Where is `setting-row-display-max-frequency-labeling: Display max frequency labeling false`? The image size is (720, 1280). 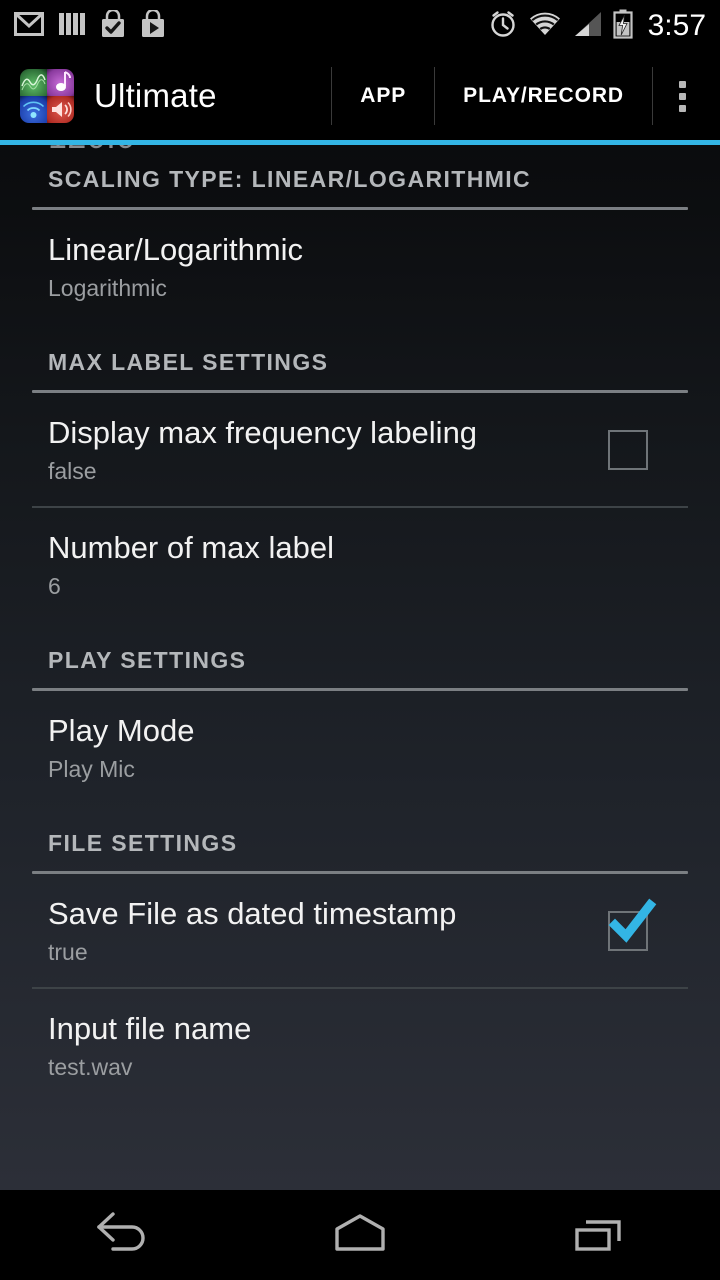 setting-row-display-max-frequency-labeling: Display max frequency labeling false is located at coordinates (360, 449).